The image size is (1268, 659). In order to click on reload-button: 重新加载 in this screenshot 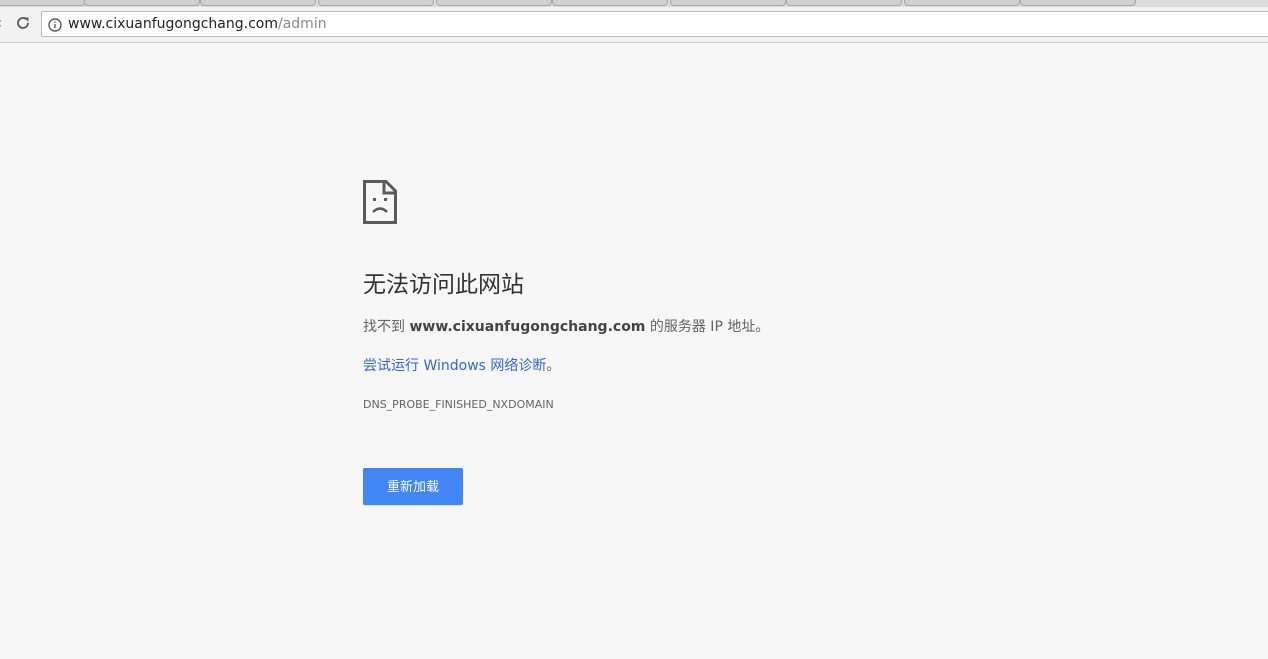, I will do `click(413, 486)`.